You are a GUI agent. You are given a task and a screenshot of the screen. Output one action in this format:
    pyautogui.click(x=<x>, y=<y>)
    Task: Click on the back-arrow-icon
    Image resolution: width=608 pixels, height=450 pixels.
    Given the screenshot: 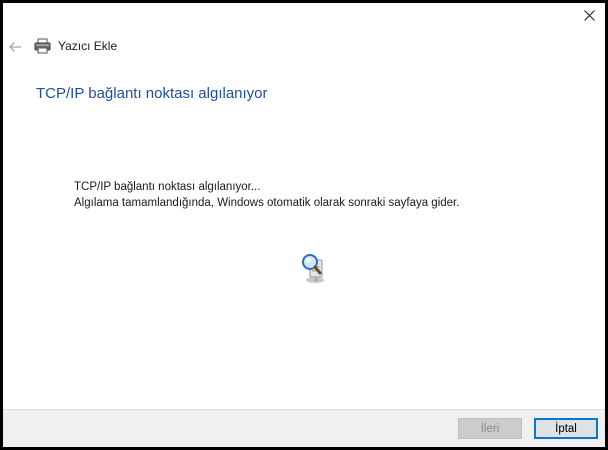 What is the action you would take?
    pyautogui.click(x=15, y=47)
    